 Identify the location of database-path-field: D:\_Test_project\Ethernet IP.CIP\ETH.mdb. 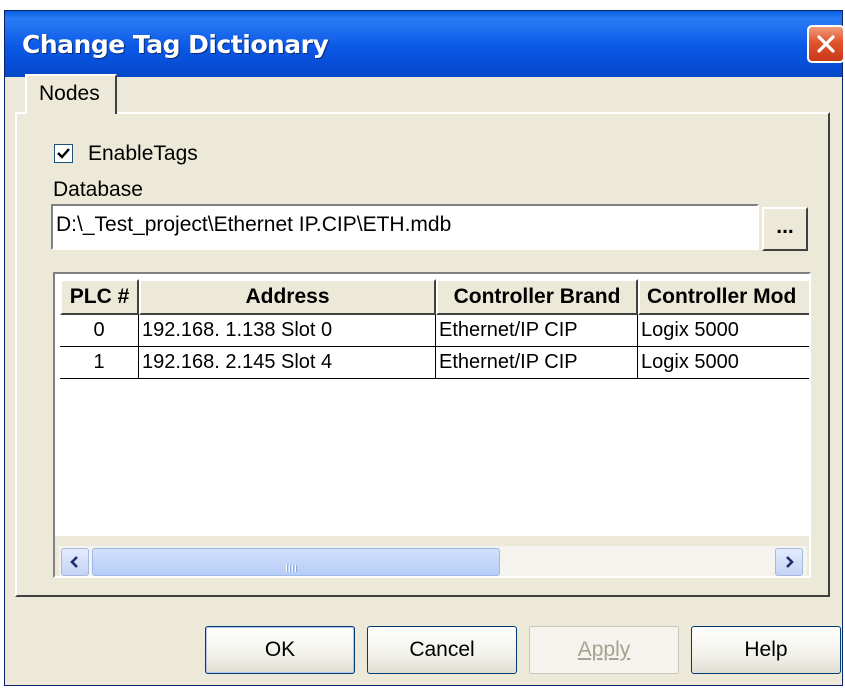
(405, 227).